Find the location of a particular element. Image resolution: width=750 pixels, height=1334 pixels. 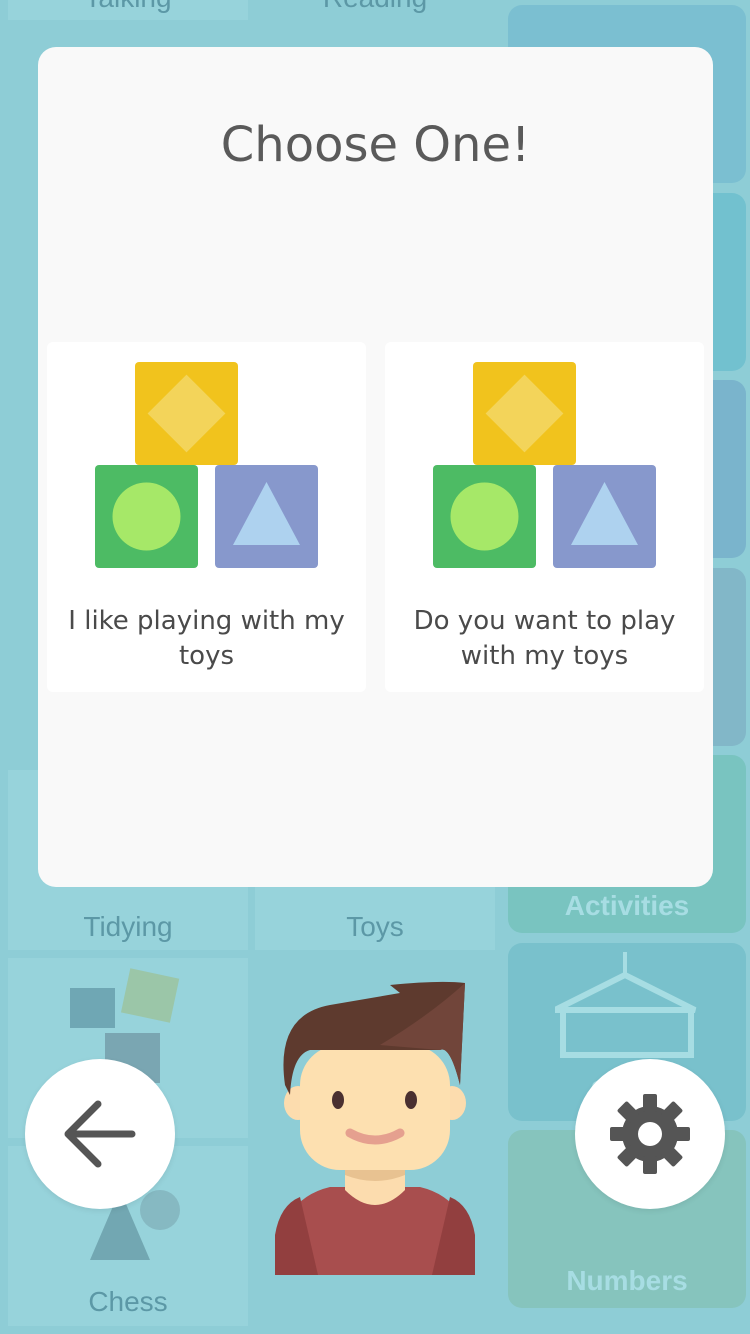

modal-title: Choose One! is located at coordinates (375, 145).